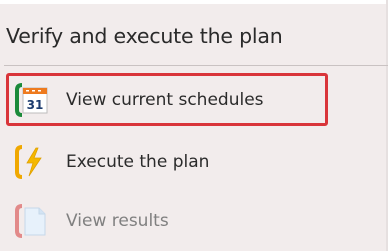  I want to click on view-results-label: View results, so click(117, 221).